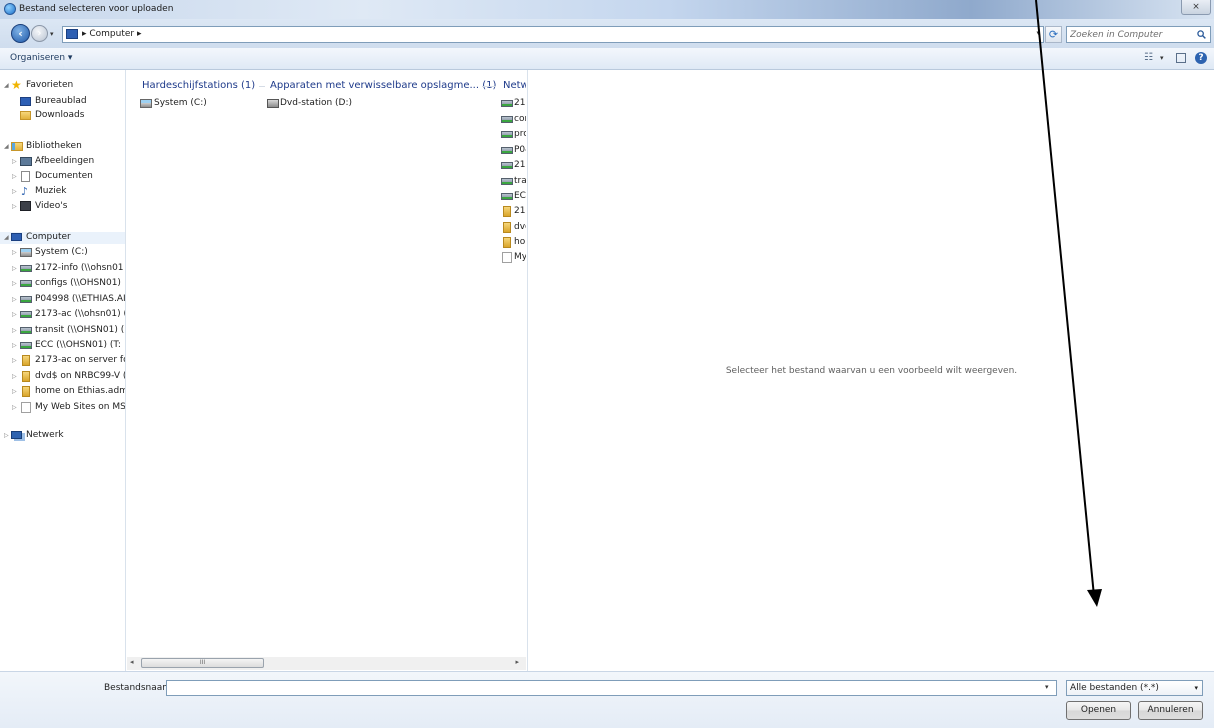  I want to click on video-icon, so click(25, 206).